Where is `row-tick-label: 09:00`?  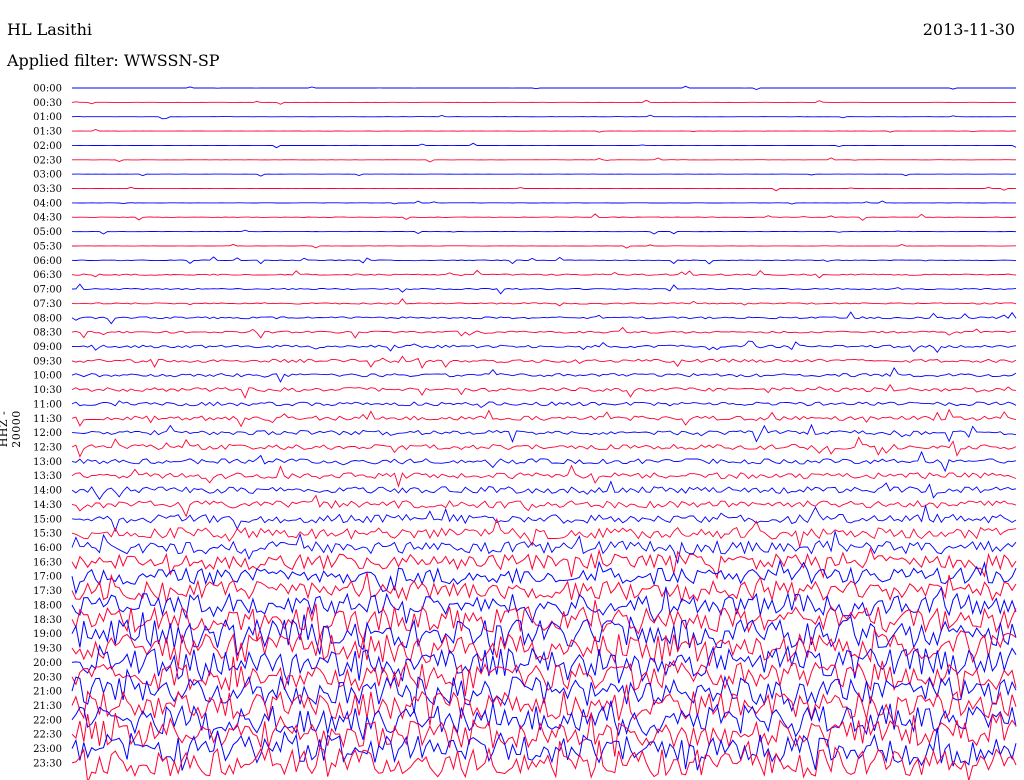
row-tick-label: 09:00 is located at coordinates (47, 347).